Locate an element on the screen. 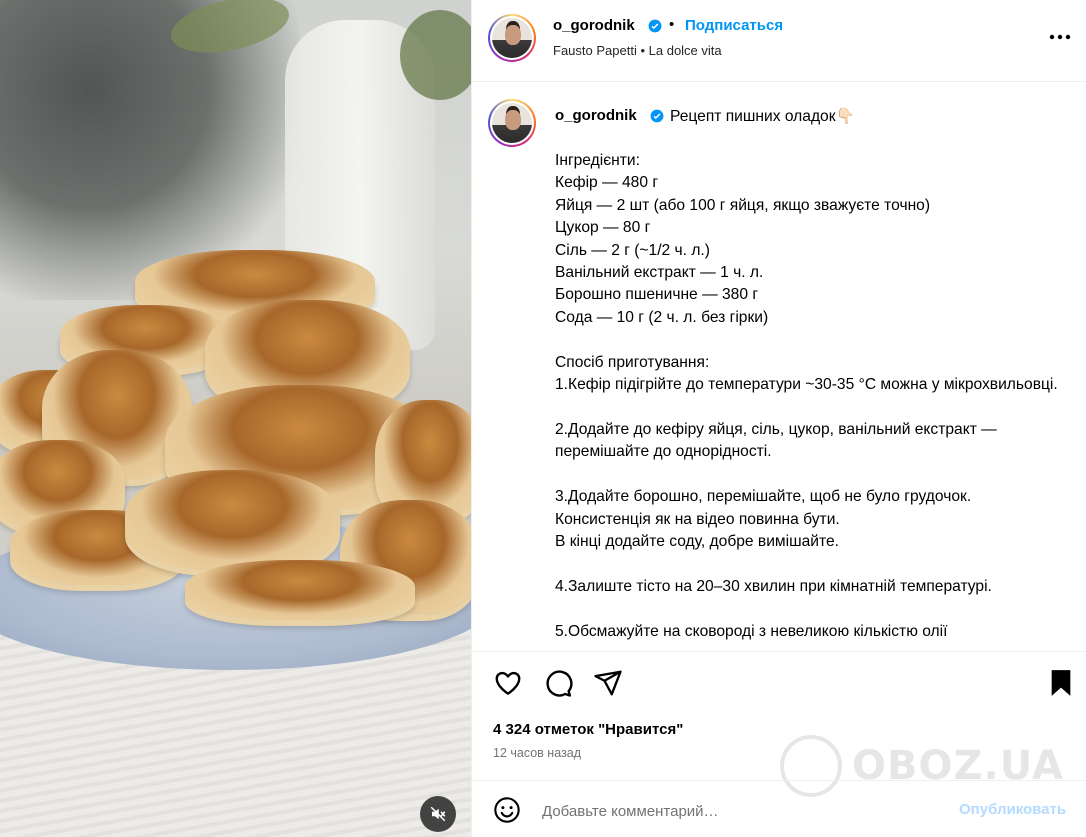  caption-author-avatar is located at coordinates (512, 123).